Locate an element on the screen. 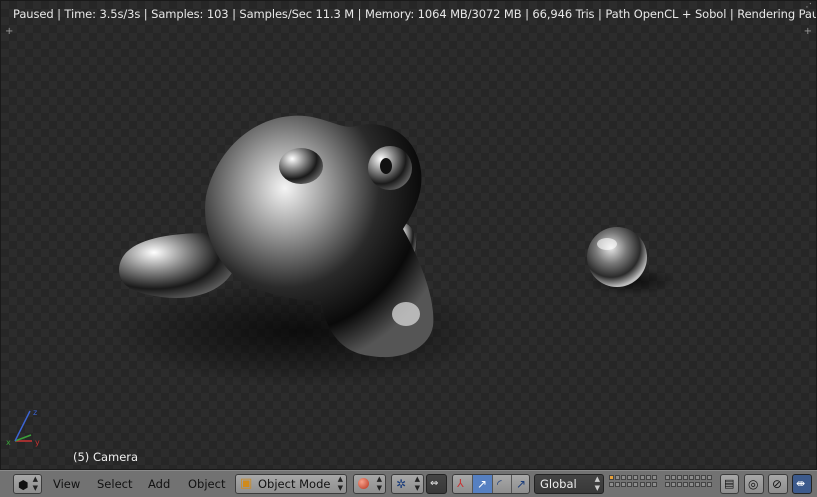 The image size is (817, 497). lock-layers-icon: ▤ is located at coordinates (729, 483).